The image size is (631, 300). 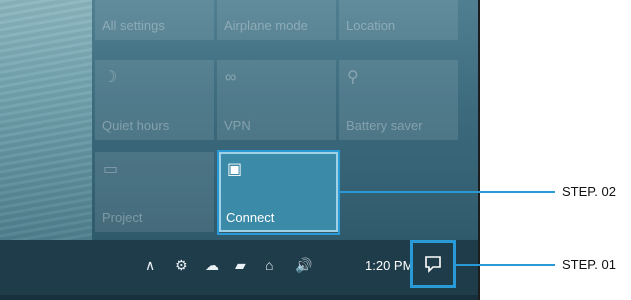 I want to click on callout-line-step2, so click(x=447, y=192).